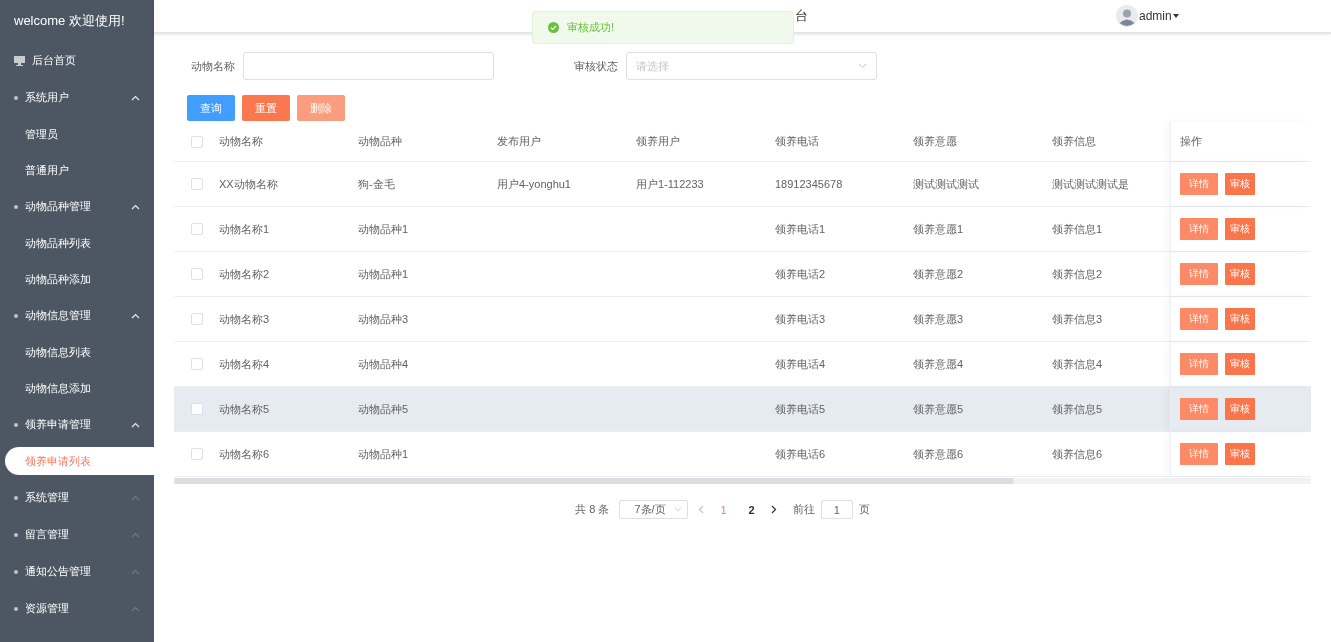  Describe the element at coordinates (742, 454) in the screenshot. I see `table-row: 动物名称6 动物品种1 领养电话6 领养意愿6 领养信息6 详情 审核` at that location.